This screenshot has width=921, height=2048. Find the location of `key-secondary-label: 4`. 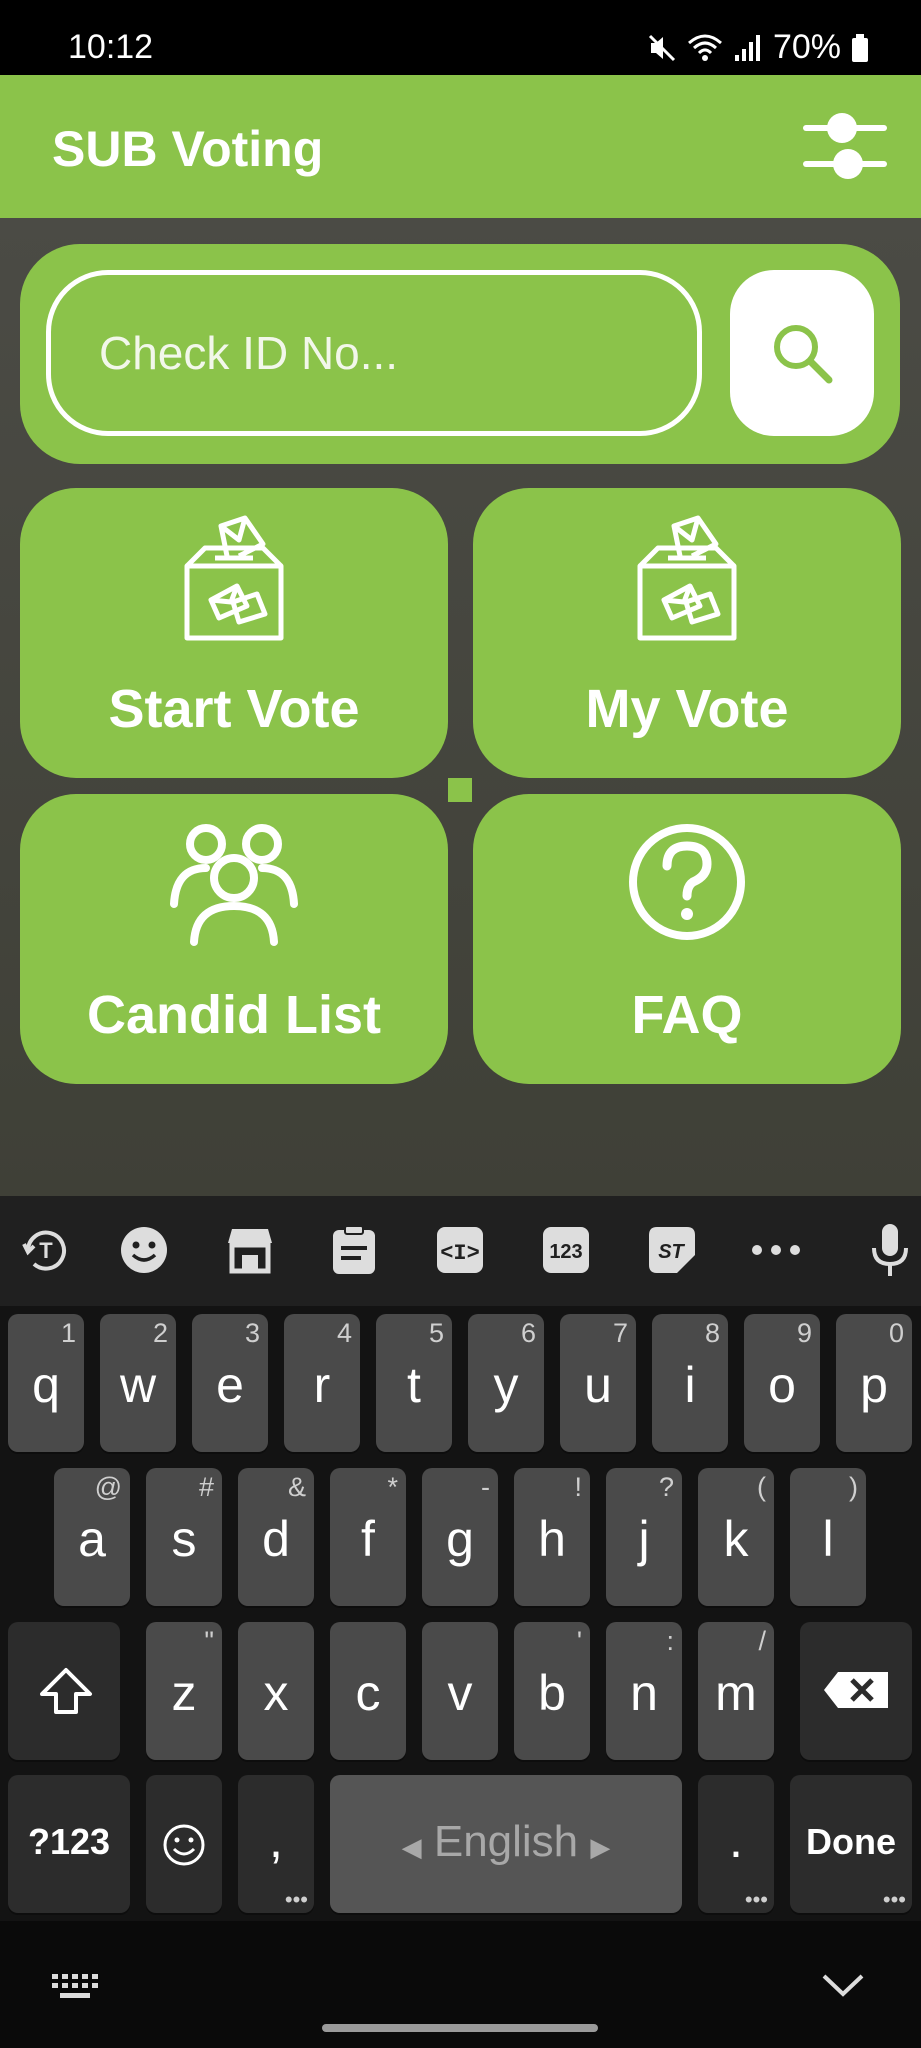

key-secondary-label: 4 is located at coordinates (344, 1333).